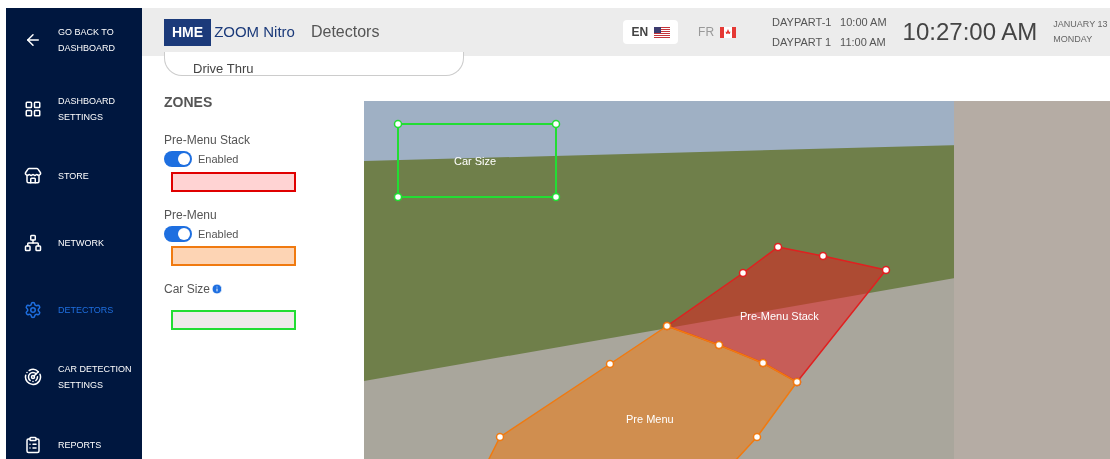 The image size is (1110, 459). Describe the element at coordinates (33, 176) in the screenshot. I see `store-icon` at that location.